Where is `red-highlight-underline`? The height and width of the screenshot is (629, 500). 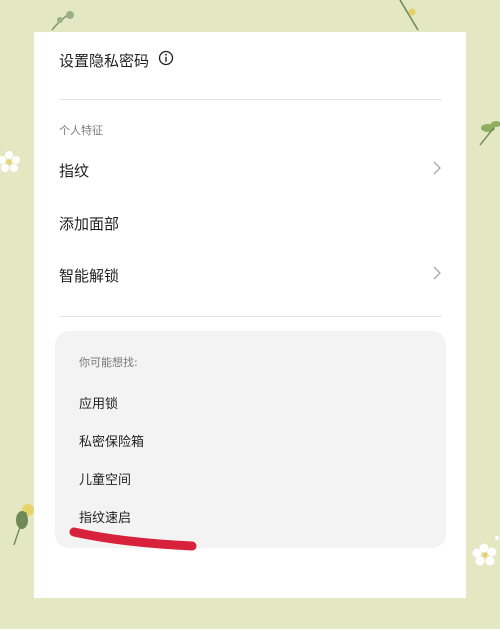 red-highlight-underline is located at coordinates (133, 539).